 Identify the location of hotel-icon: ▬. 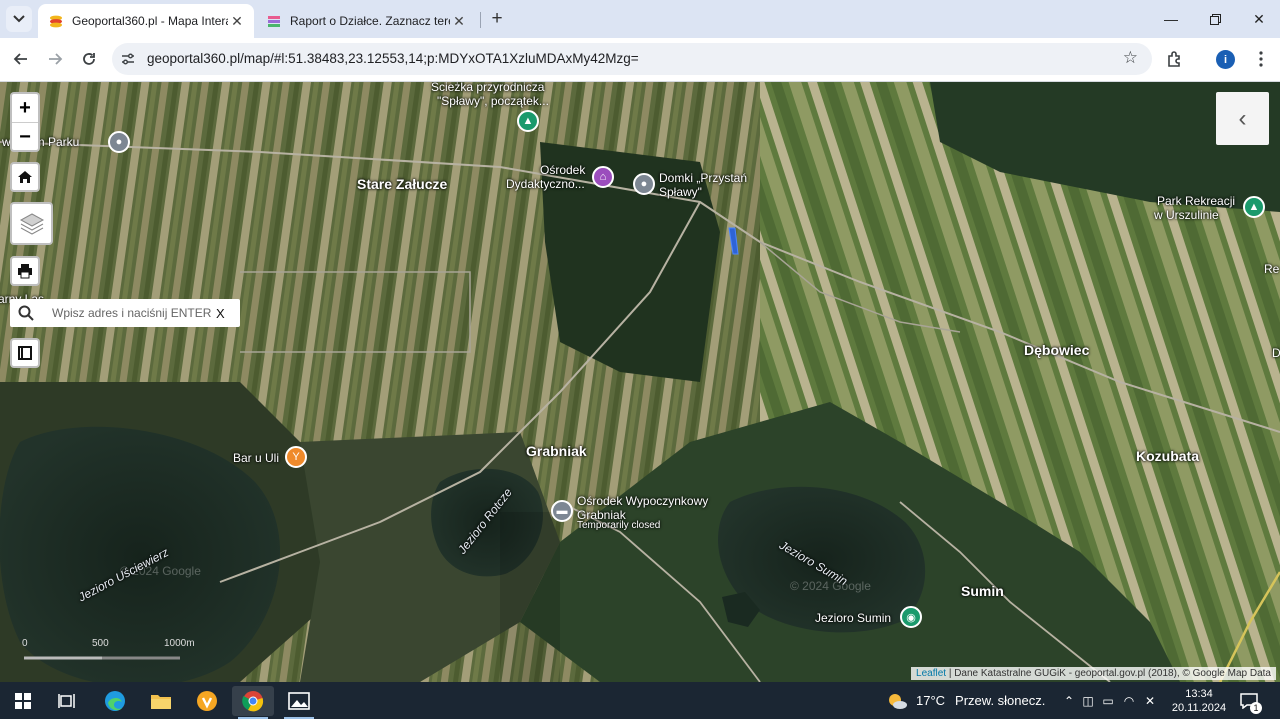
(562, 511).